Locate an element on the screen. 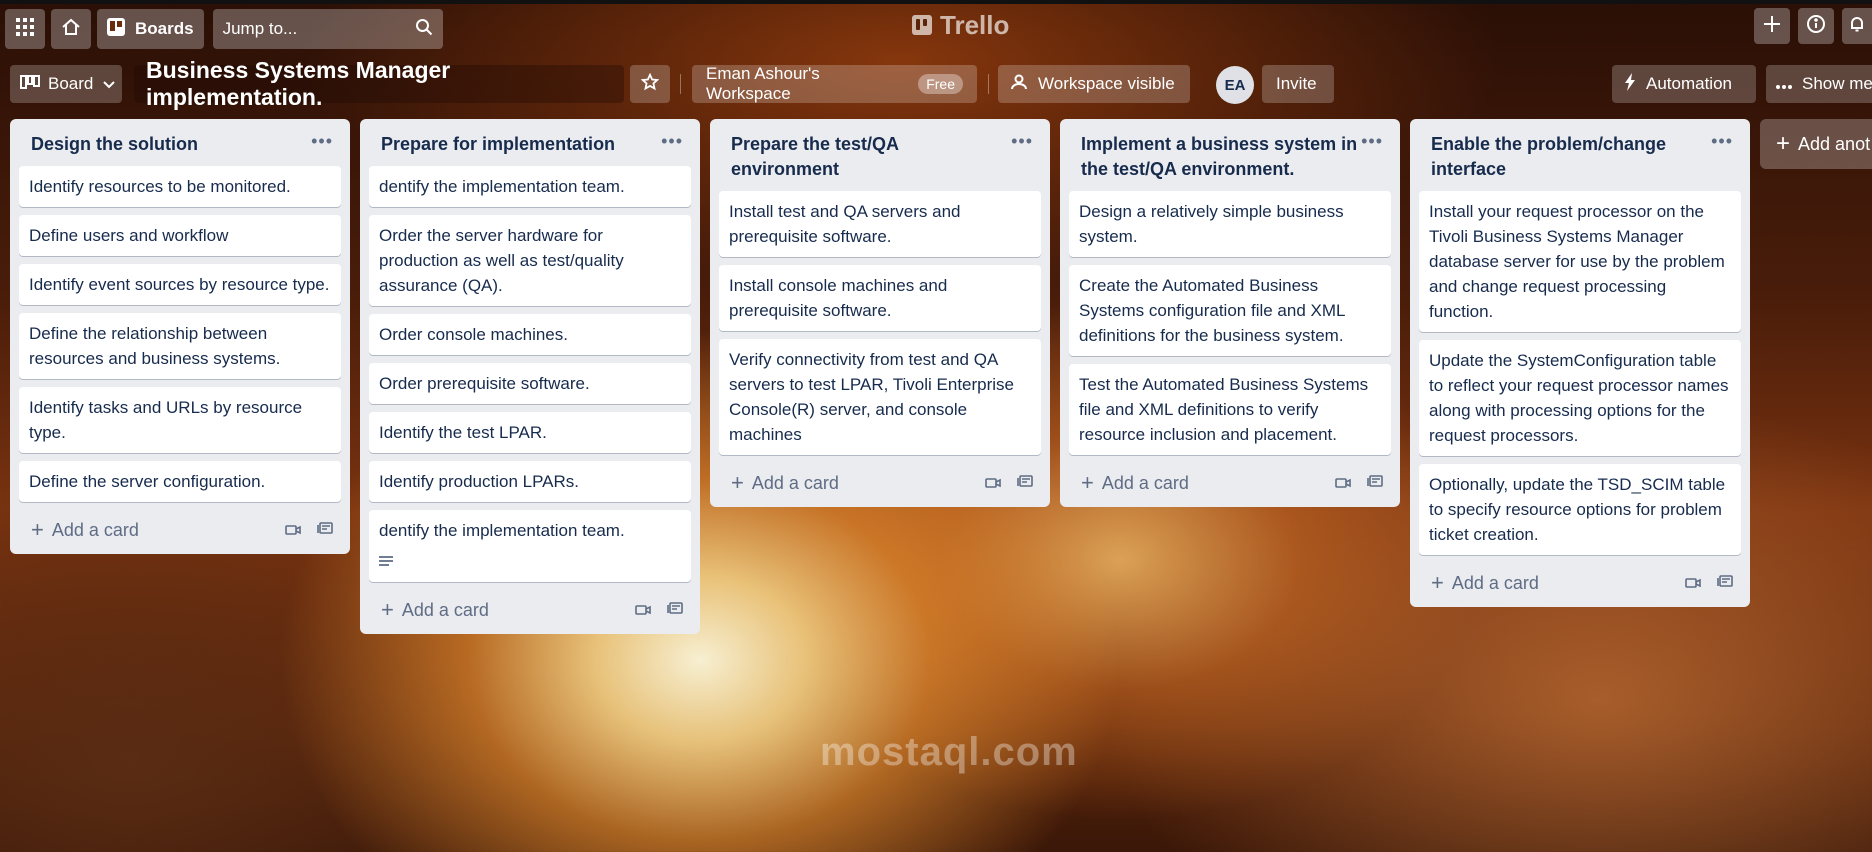 The image size is (1872, 852). workspace-button: Eman Ashour's Workspace Free is located at coordinates (834, 83).